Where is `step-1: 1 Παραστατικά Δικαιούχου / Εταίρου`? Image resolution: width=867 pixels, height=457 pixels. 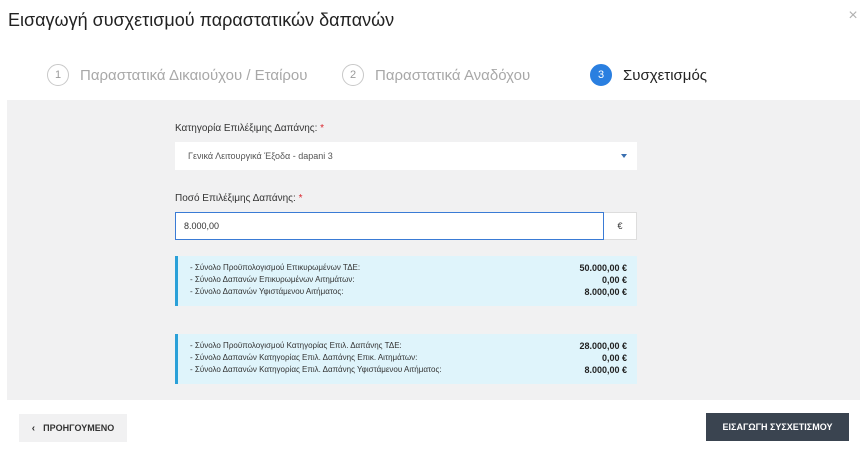
step-1: 1 Παραστατικά Δικαιούχου / Εταίρου is located at coordinates (177, 75).